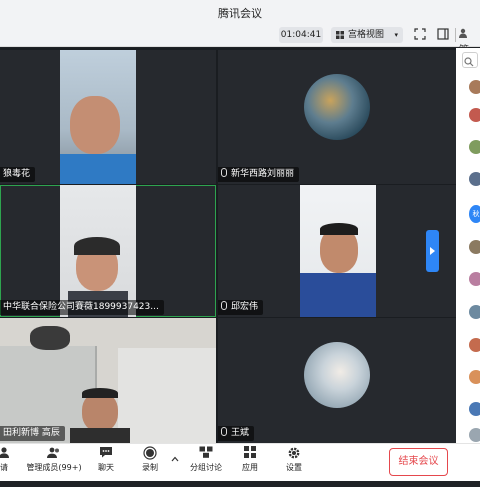 The image size is (480, 487). Describe the element at coordinates (443, 35) in the screenshot. I see `layout-icon` at that location.